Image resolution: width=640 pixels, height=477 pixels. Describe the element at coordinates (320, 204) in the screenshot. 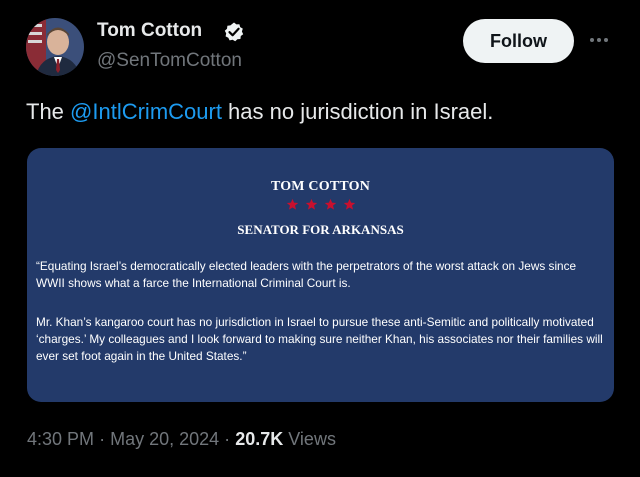

I see `card-stars` at that location.